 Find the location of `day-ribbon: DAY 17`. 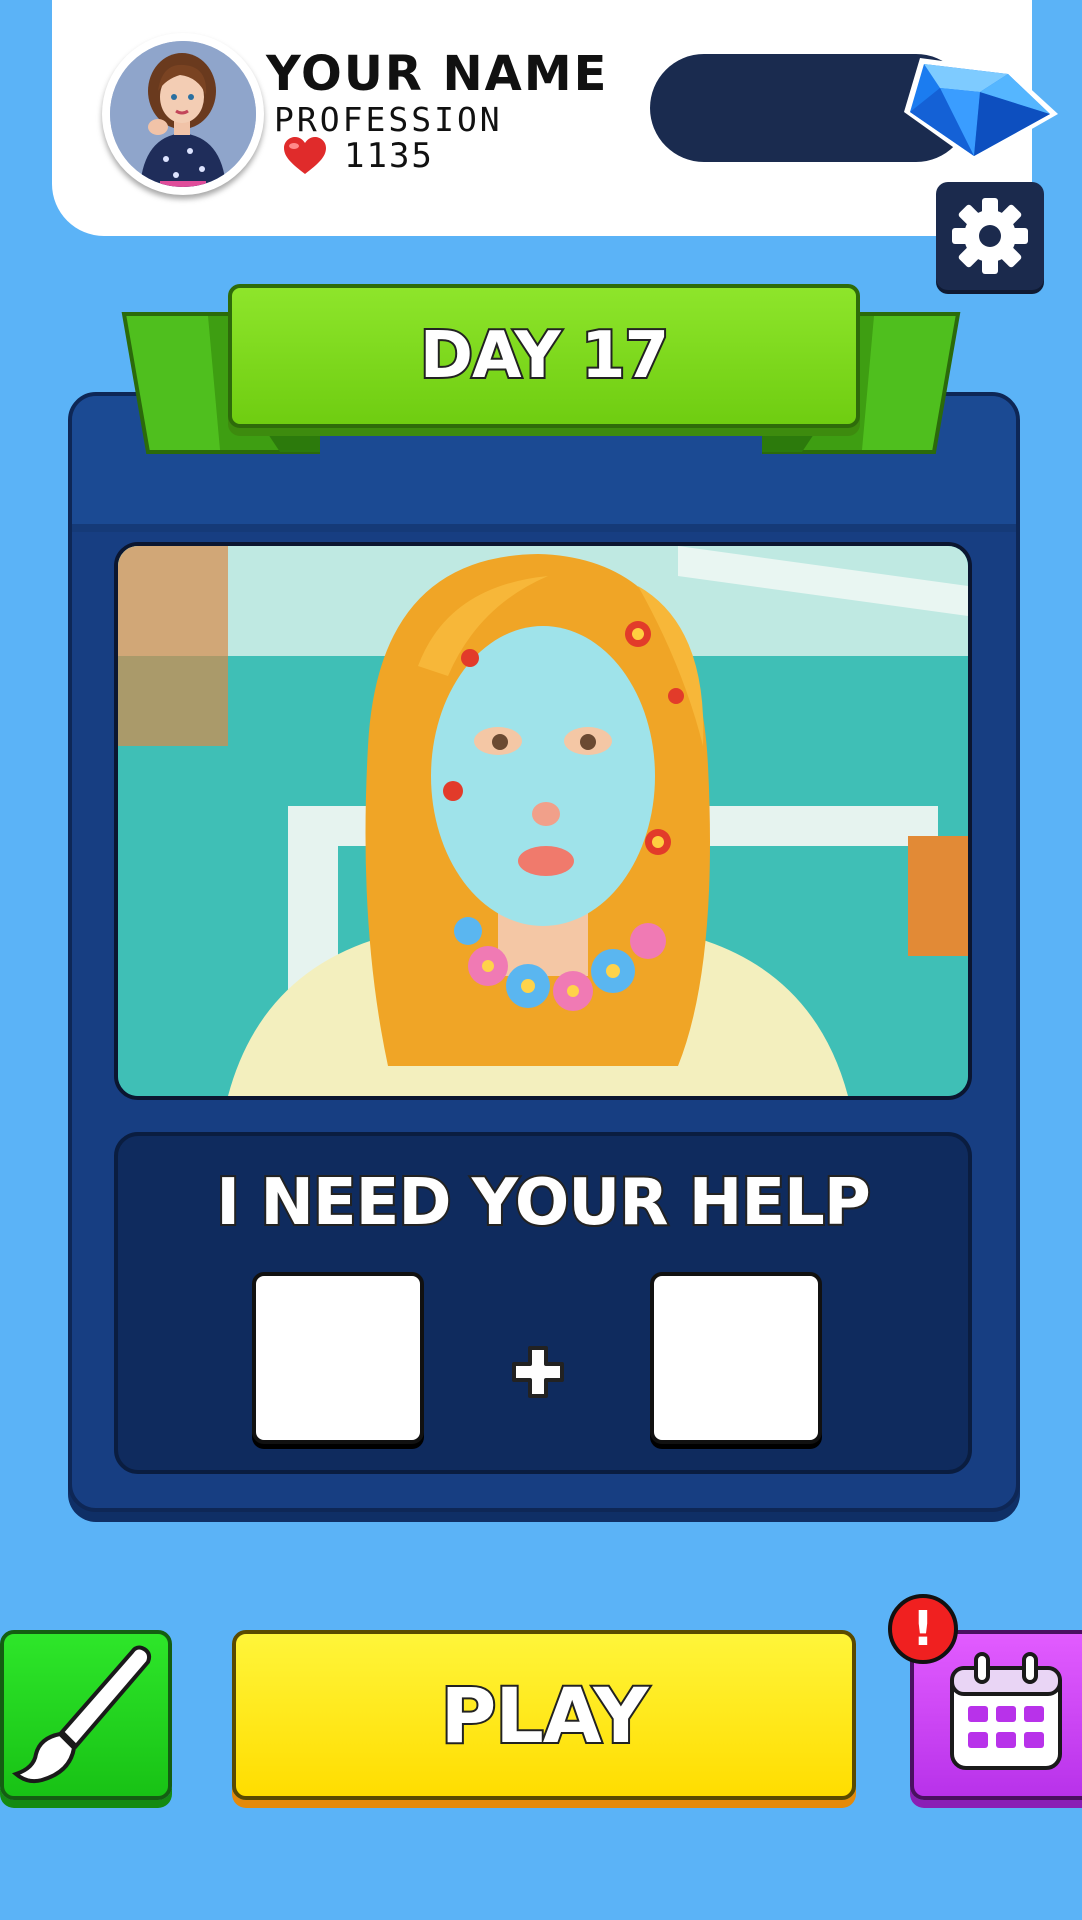

day-ribbon: DAY 17 is located at coordinates (544, 356).